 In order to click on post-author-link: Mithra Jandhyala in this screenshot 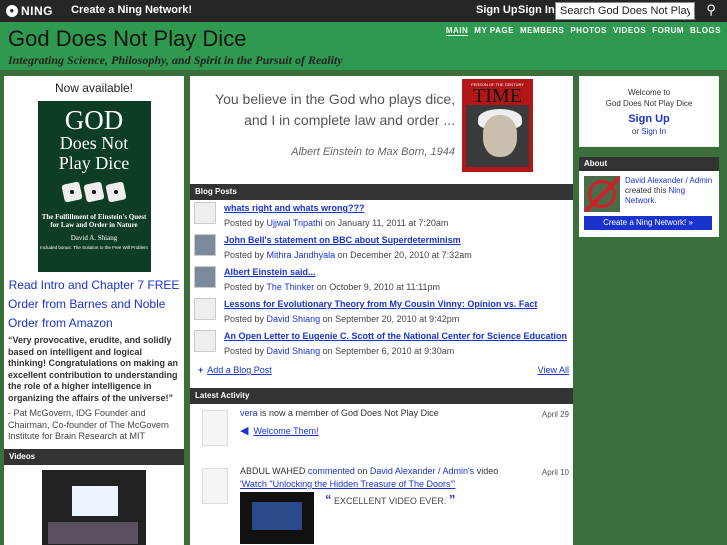, I will do `click(301, 255)`.